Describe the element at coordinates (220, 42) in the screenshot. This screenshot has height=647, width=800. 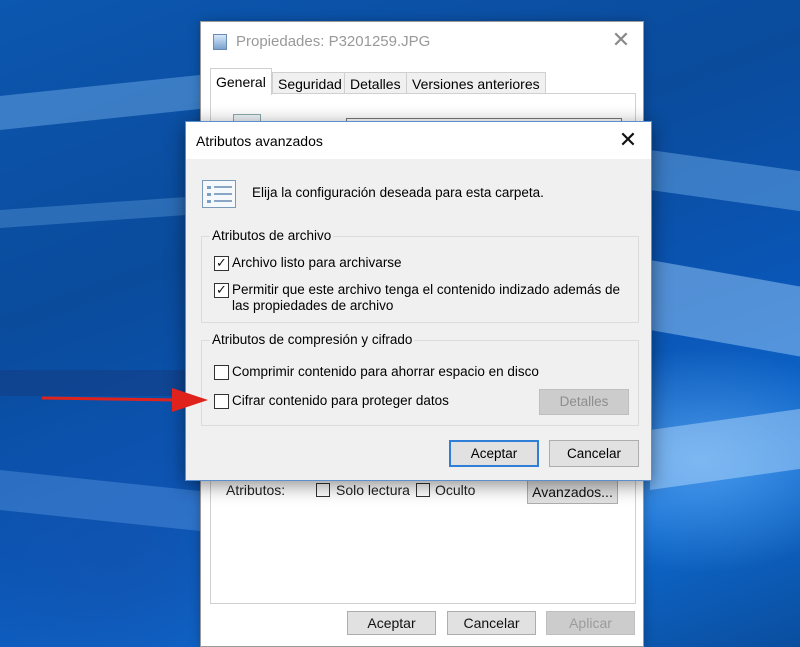
I see `image-file-icon` at that location.